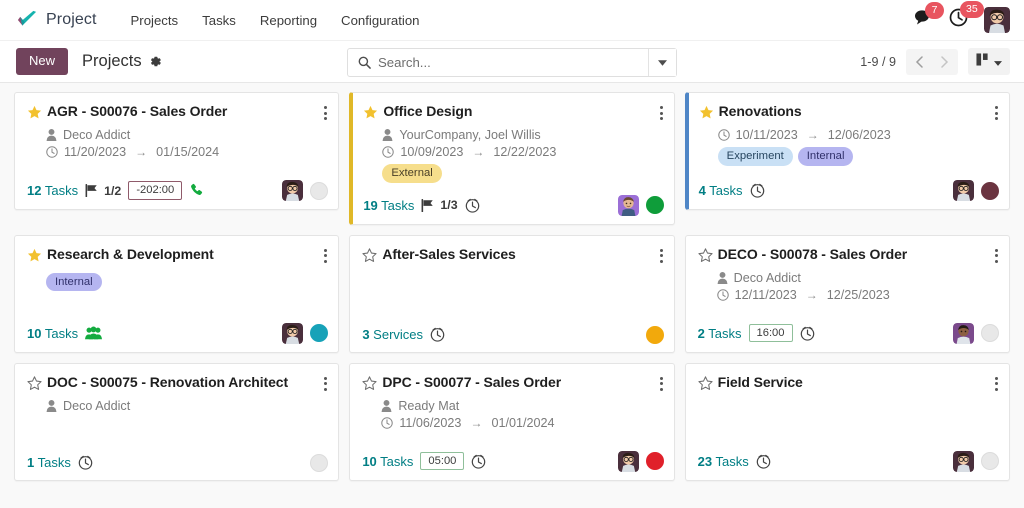  I want to click on kanban-card: After-Sales Services 3 Services, so click(512, 293).